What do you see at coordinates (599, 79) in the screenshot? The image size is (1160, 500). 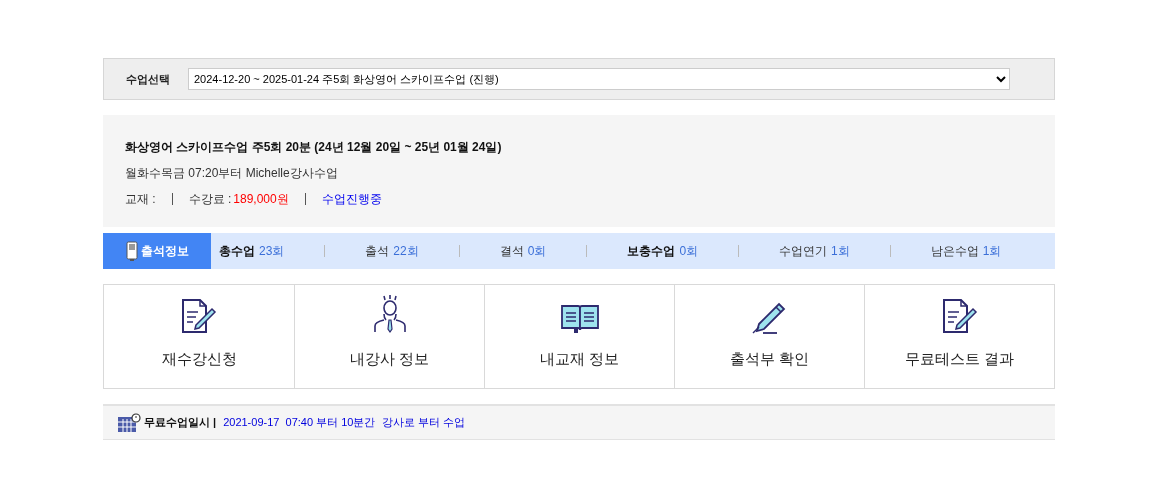 I see `course-select: 2024-12-20 ~ 2025-01-24 주5회 화상영어 스카이프수업 (진행)` at bounding box center [599, 79].